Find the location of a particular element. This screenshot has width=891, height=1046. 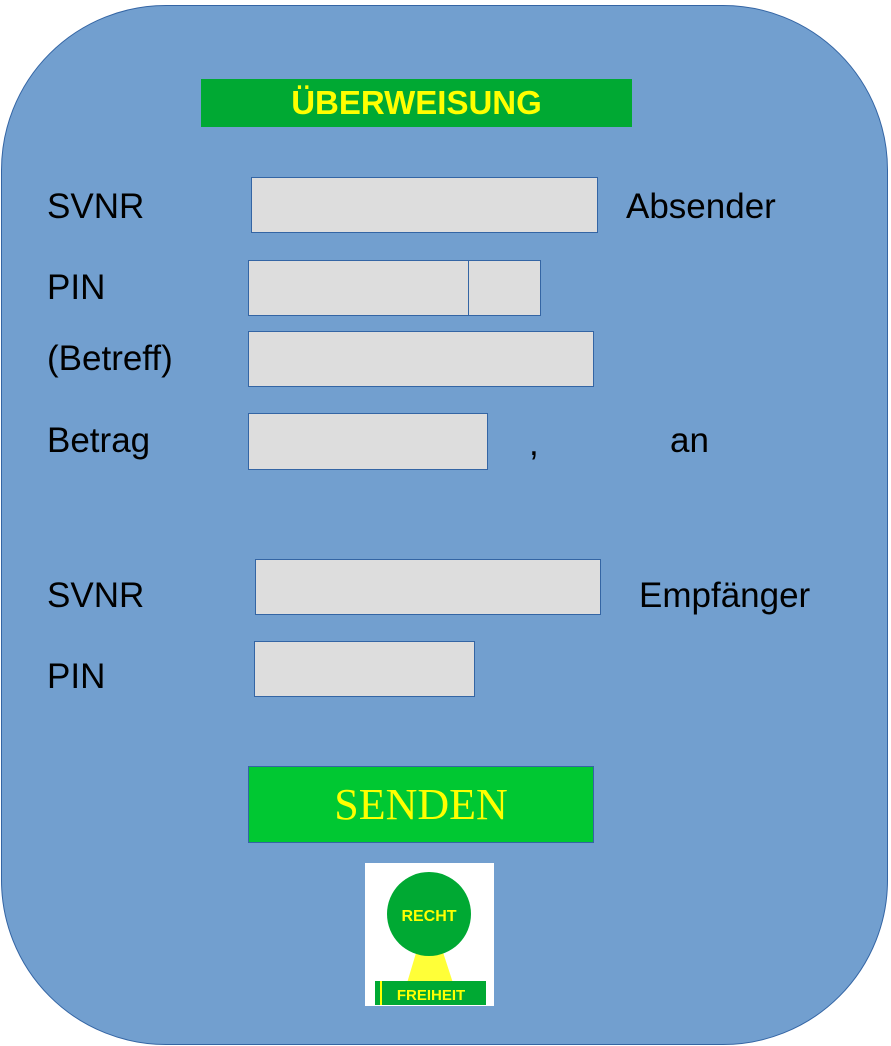

amount-label: Betrag is located at coordinates (99, 440).